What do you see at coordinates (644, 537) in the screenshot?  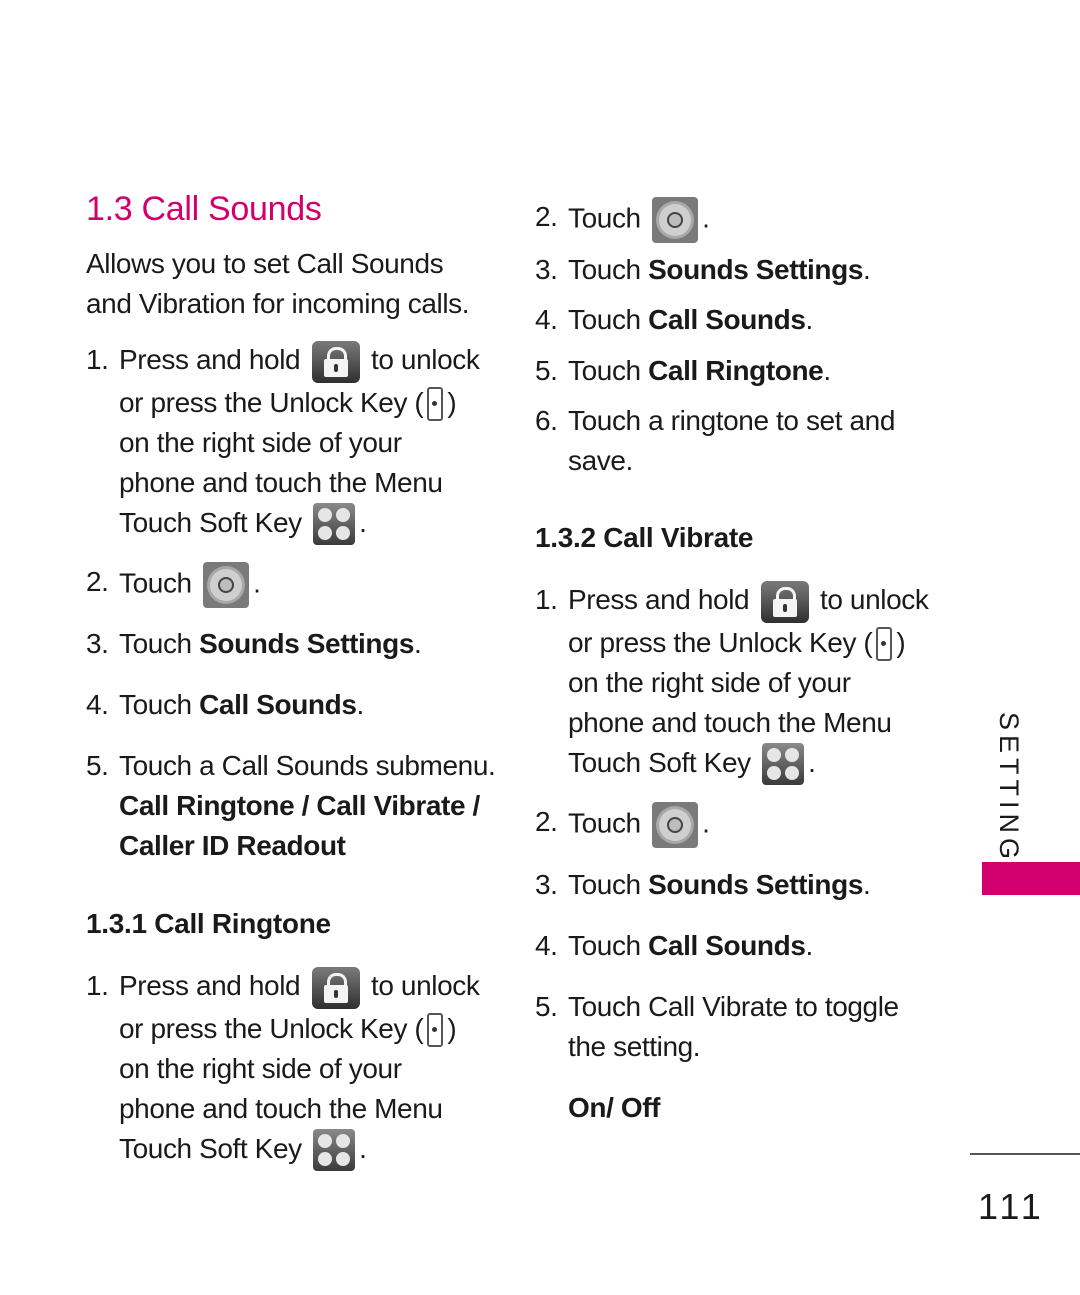 I see `subsection-title: 1.3.2 Call Vibrate` at bounding box center [644, 537].